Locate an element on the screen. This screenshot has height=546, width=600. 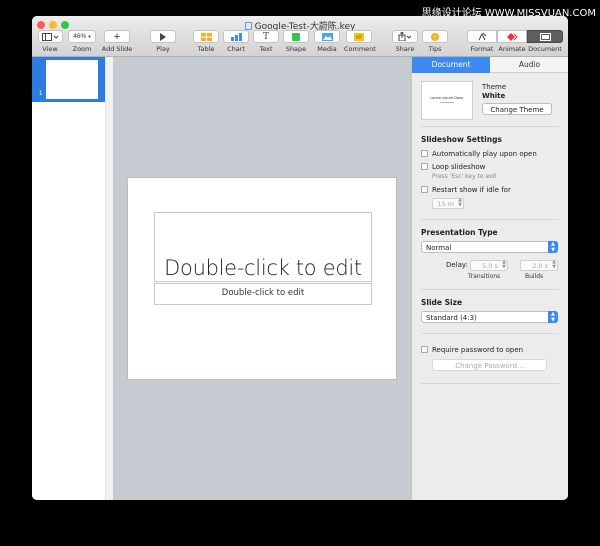
slide-size-value: Standard (4:3) is located at coordinates (451, 318).